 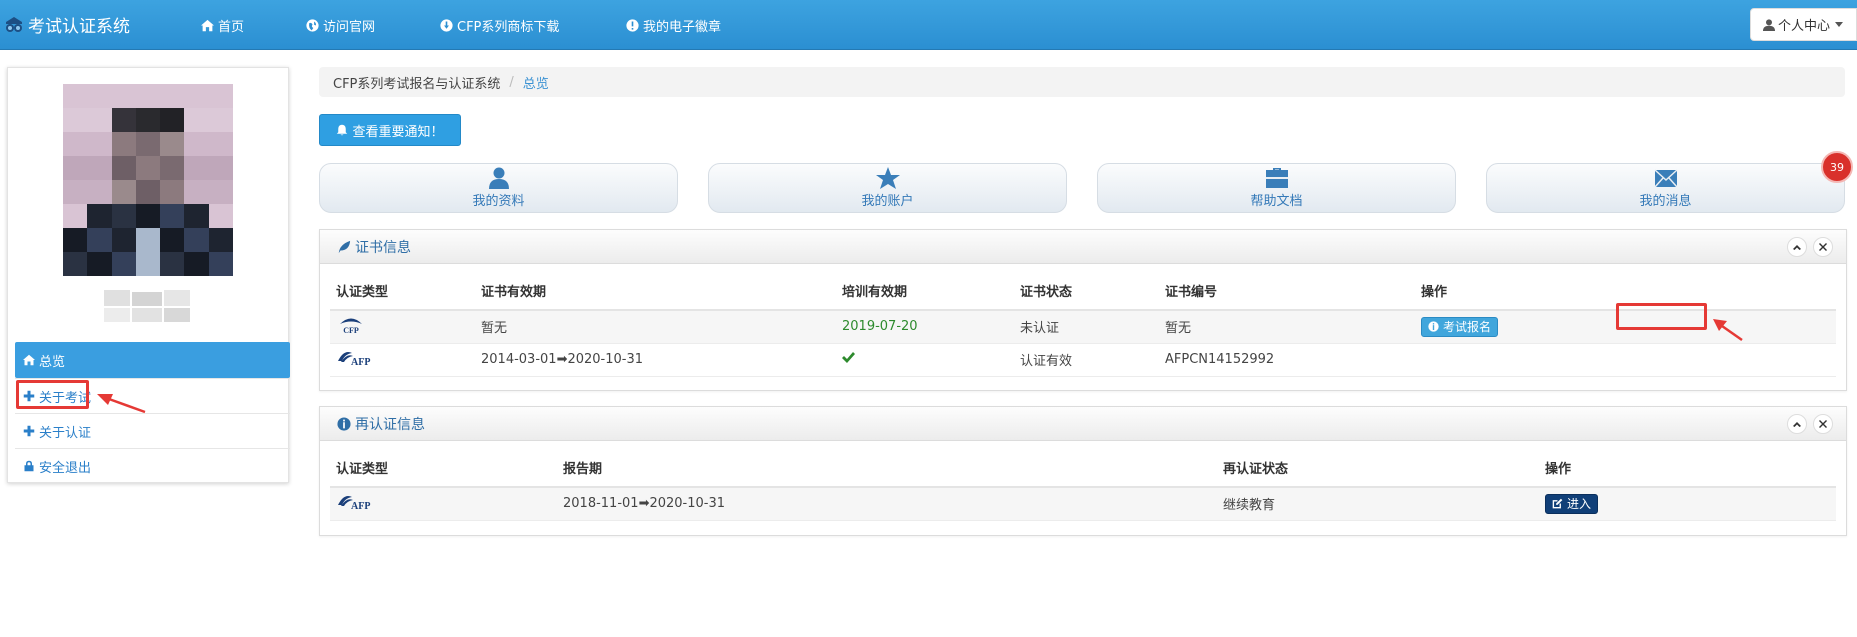 What do you see at coordinates (519, 359) in the screenshot?
I see `date-from: 2014-03-01` at bounding box center [519, 359].